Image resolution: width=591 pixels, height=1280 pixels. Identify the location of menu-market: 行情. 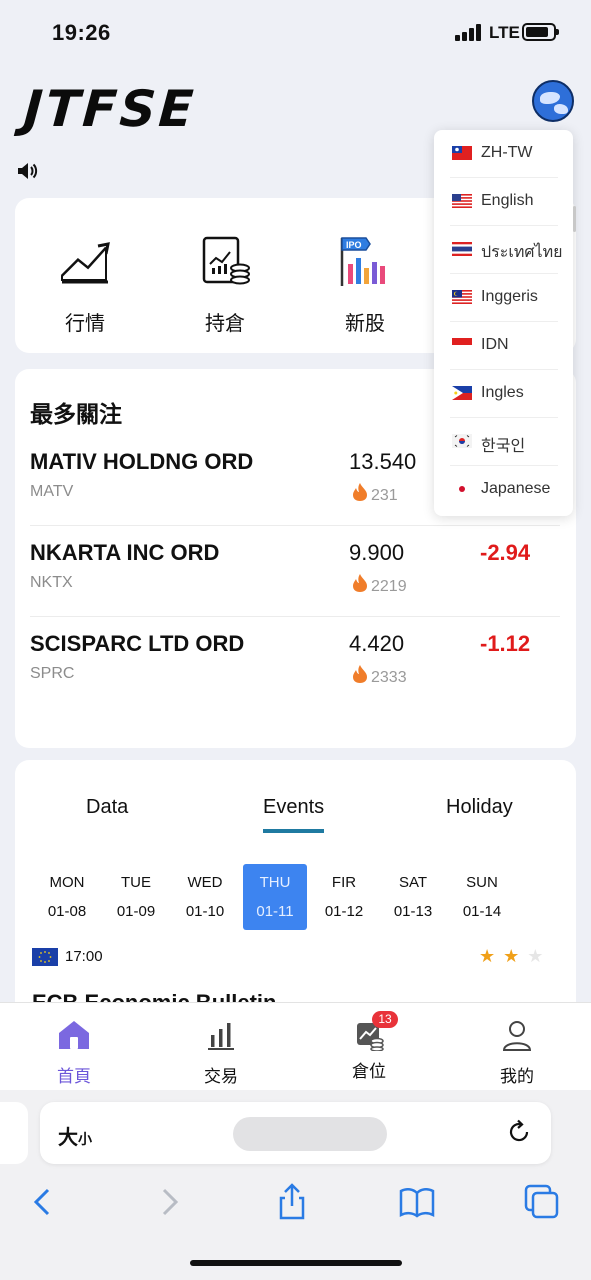
(85, 285).